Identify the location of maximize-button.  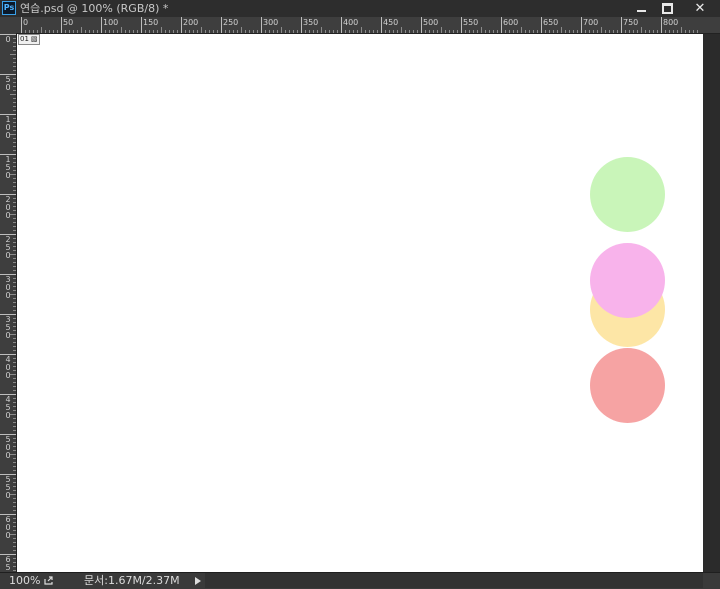
(667, 8).